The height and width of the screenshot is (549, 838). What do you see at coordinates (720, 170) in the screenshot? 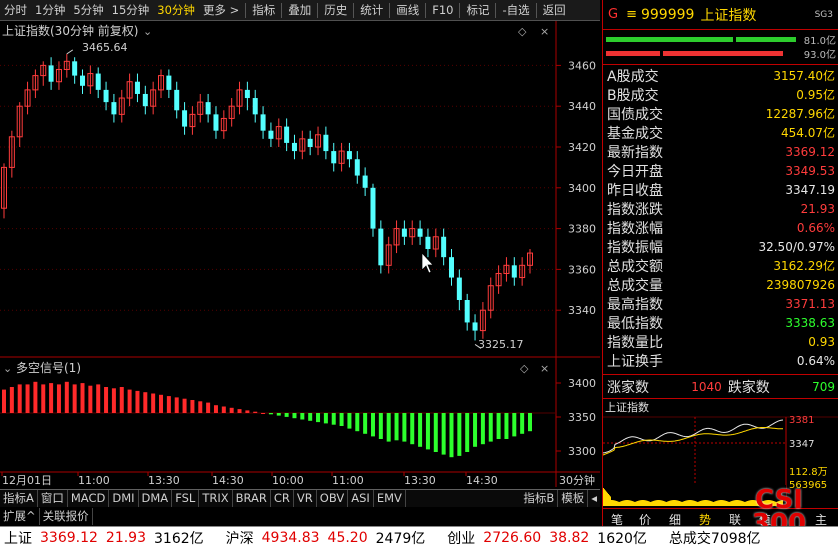
I see `quote-row: 今日开盘 3349.53` at bounding box center [720, 170].